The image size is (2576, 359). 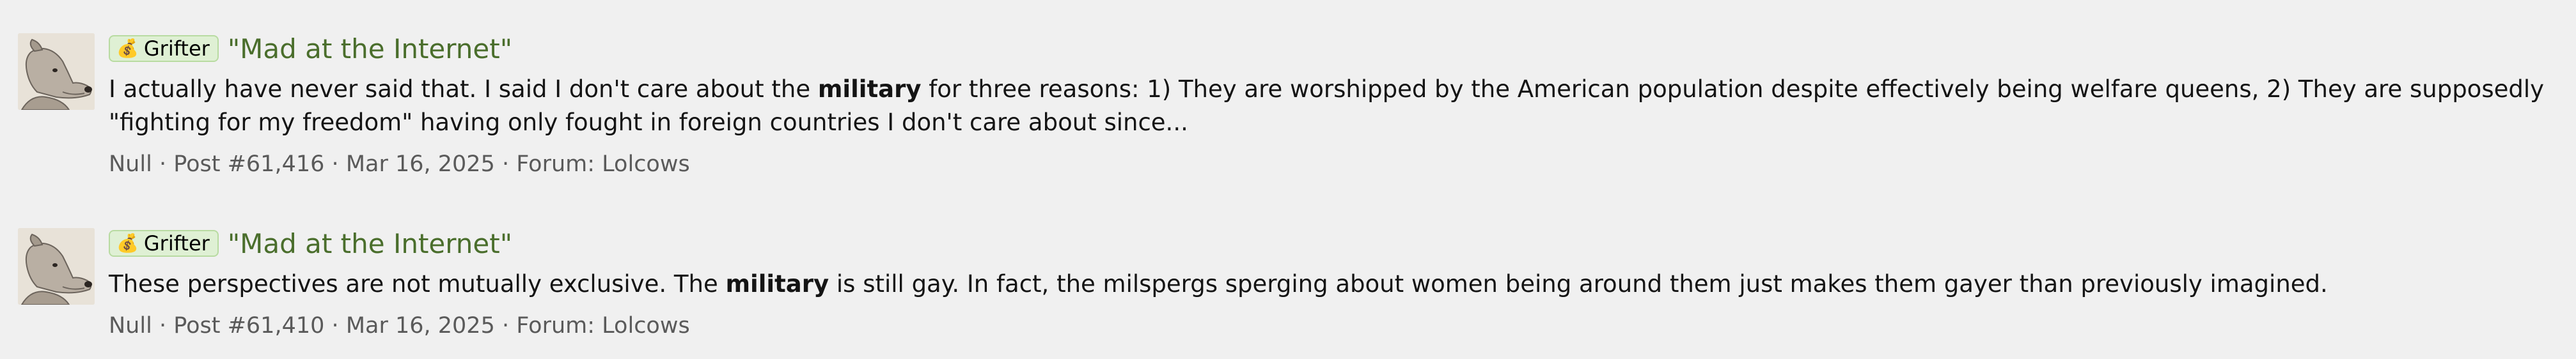 What do you see at coordinates (249, 164) in the screenshot?
I see `post-number: Post #61,416` at bounding box center [249, 164].